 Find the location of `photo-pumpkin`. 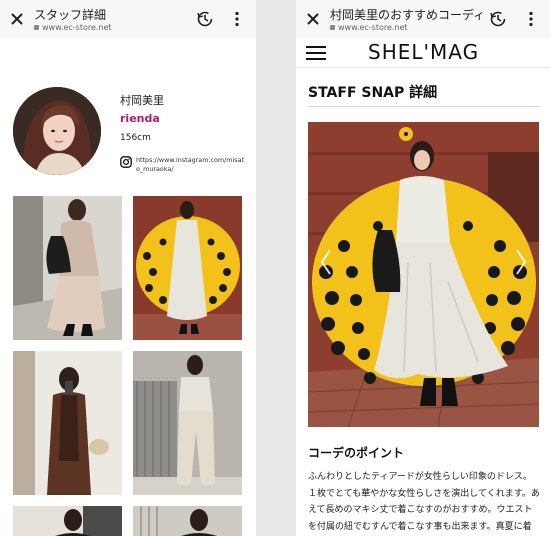

photo-pumpkin is located at coordinates (187, 268).